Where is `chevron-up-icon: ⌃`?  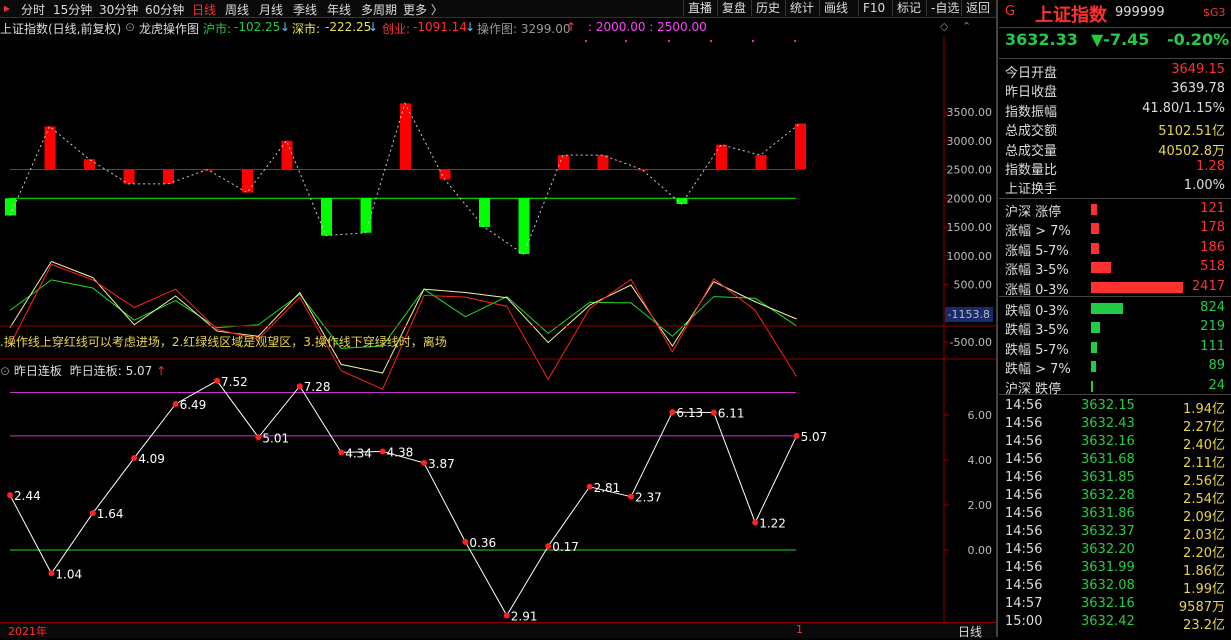 chevron-up-icon: ⌃ is located at coordinates (966, 26).